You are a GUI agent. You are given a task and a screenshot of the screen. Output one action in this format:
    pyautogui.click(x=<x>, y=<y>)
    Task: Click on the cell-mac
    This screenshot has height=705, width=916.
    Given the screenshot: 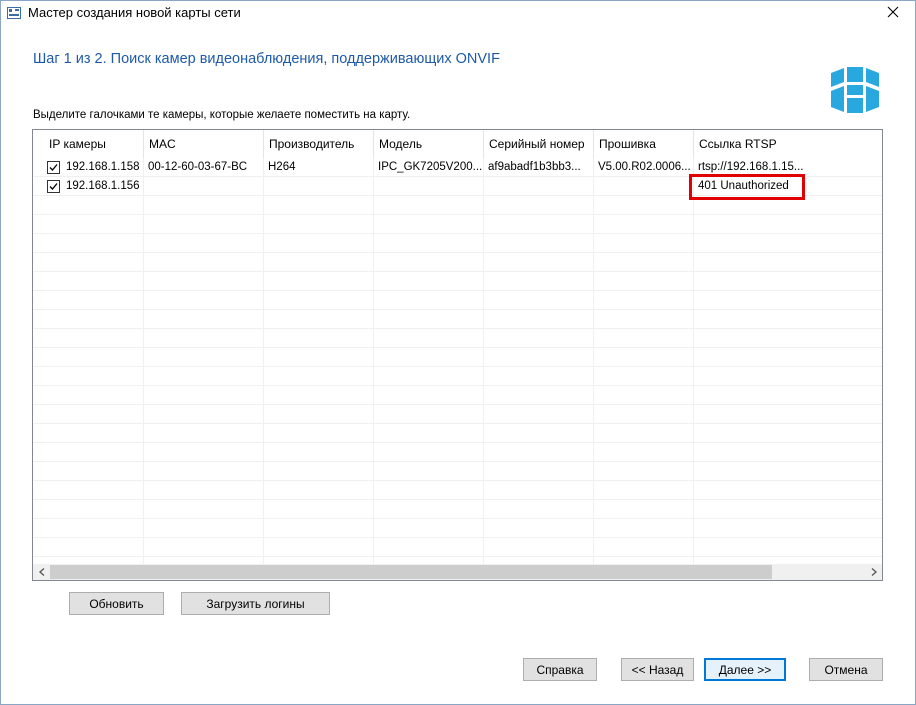 What is the action you would take?
    pyautogui.click(x=203, y=186)
    